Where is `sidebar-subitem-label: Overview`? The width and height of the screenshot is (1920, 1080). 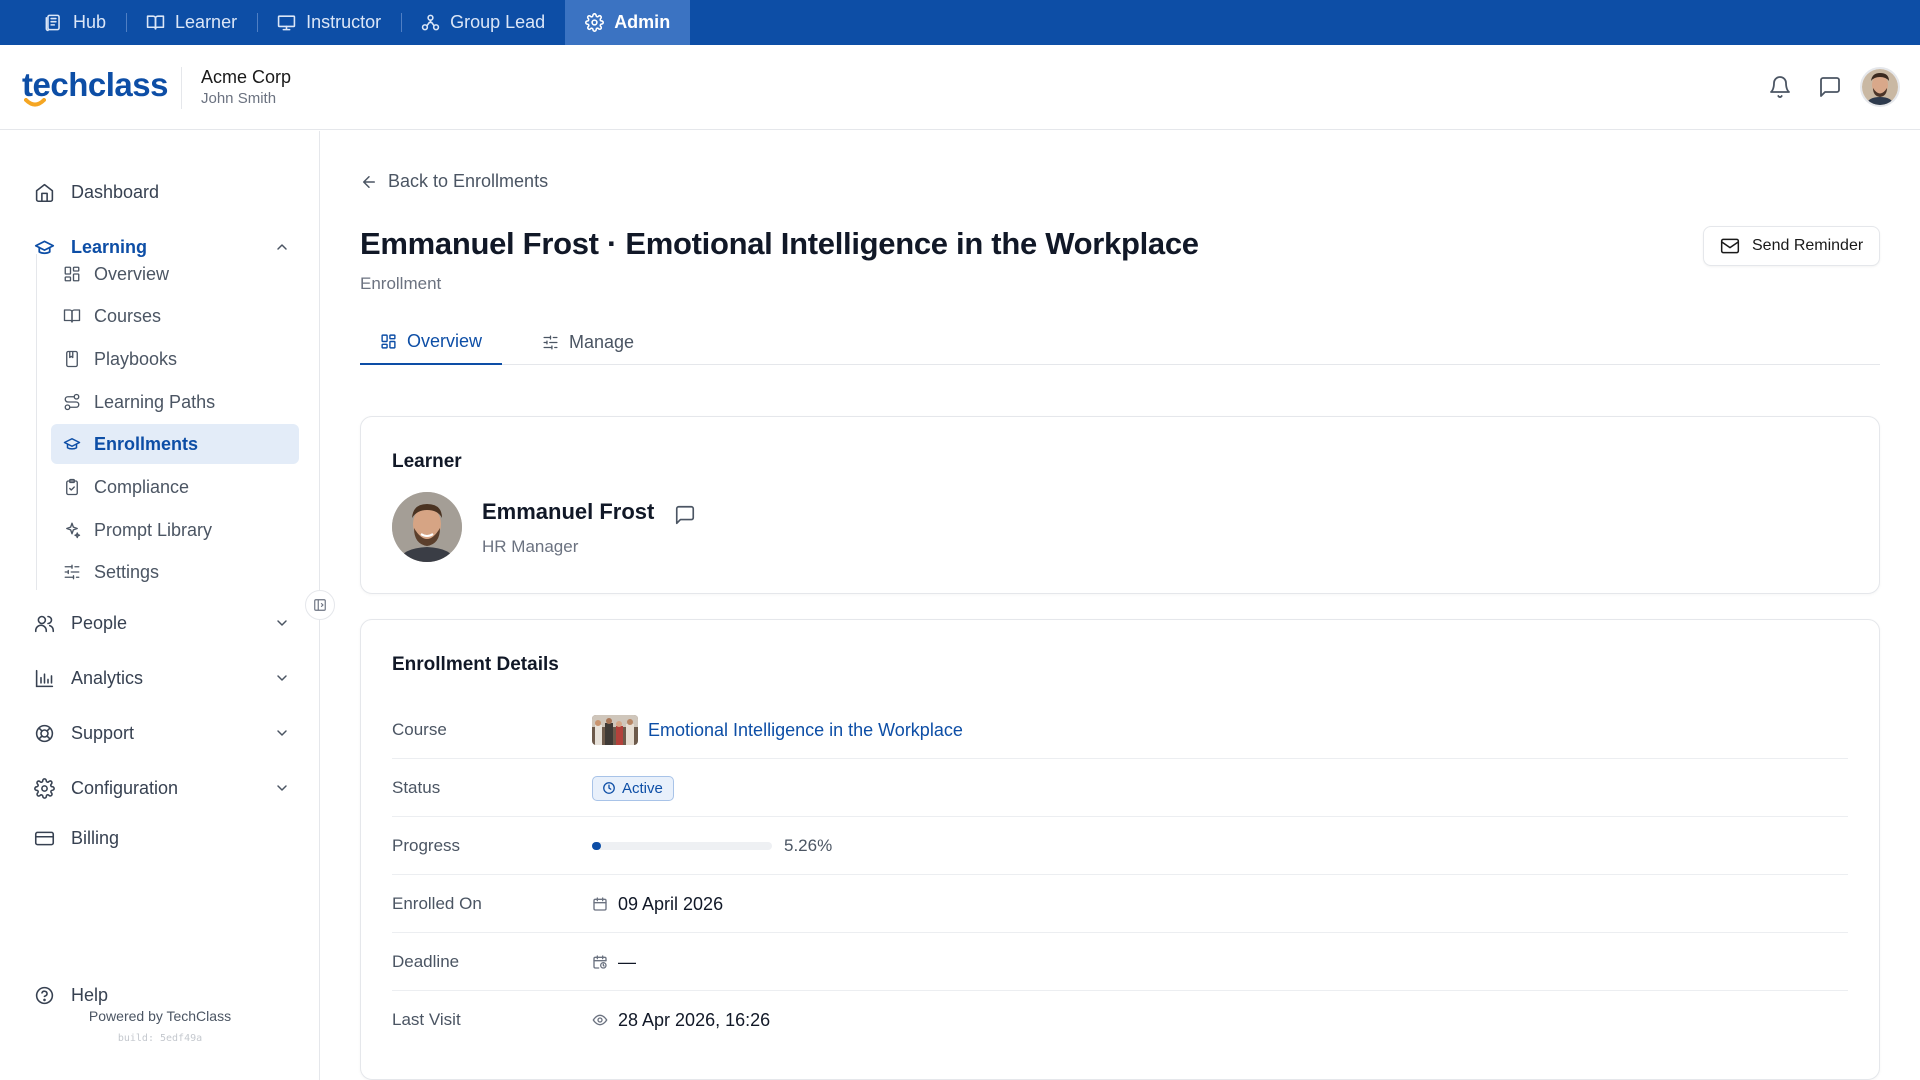 sidebar-subitem-label: Overview is located at coordinates (132, 273).